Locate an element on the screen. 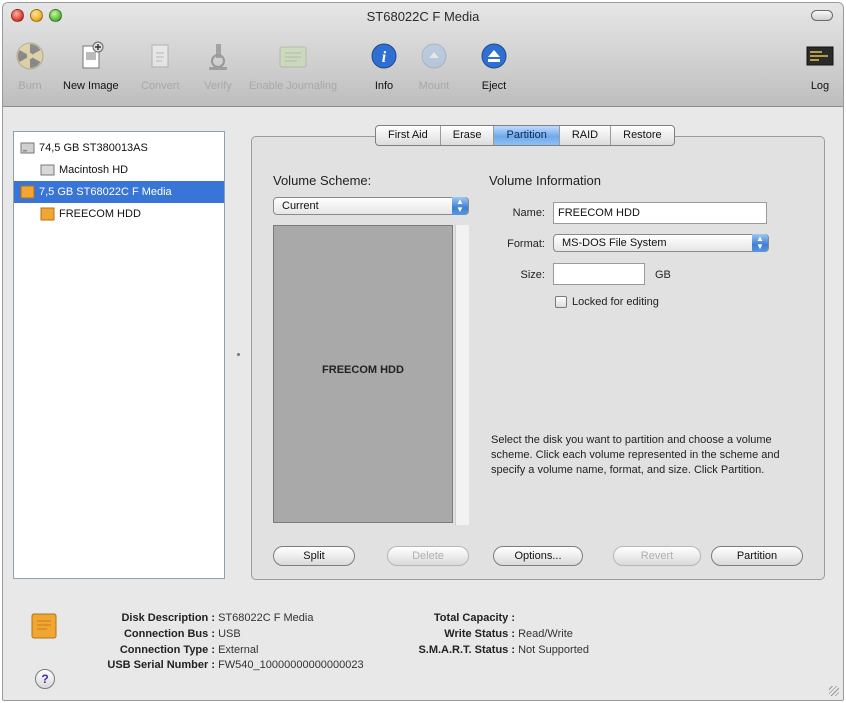  svg-text: i is located at coordinates (384, 57).